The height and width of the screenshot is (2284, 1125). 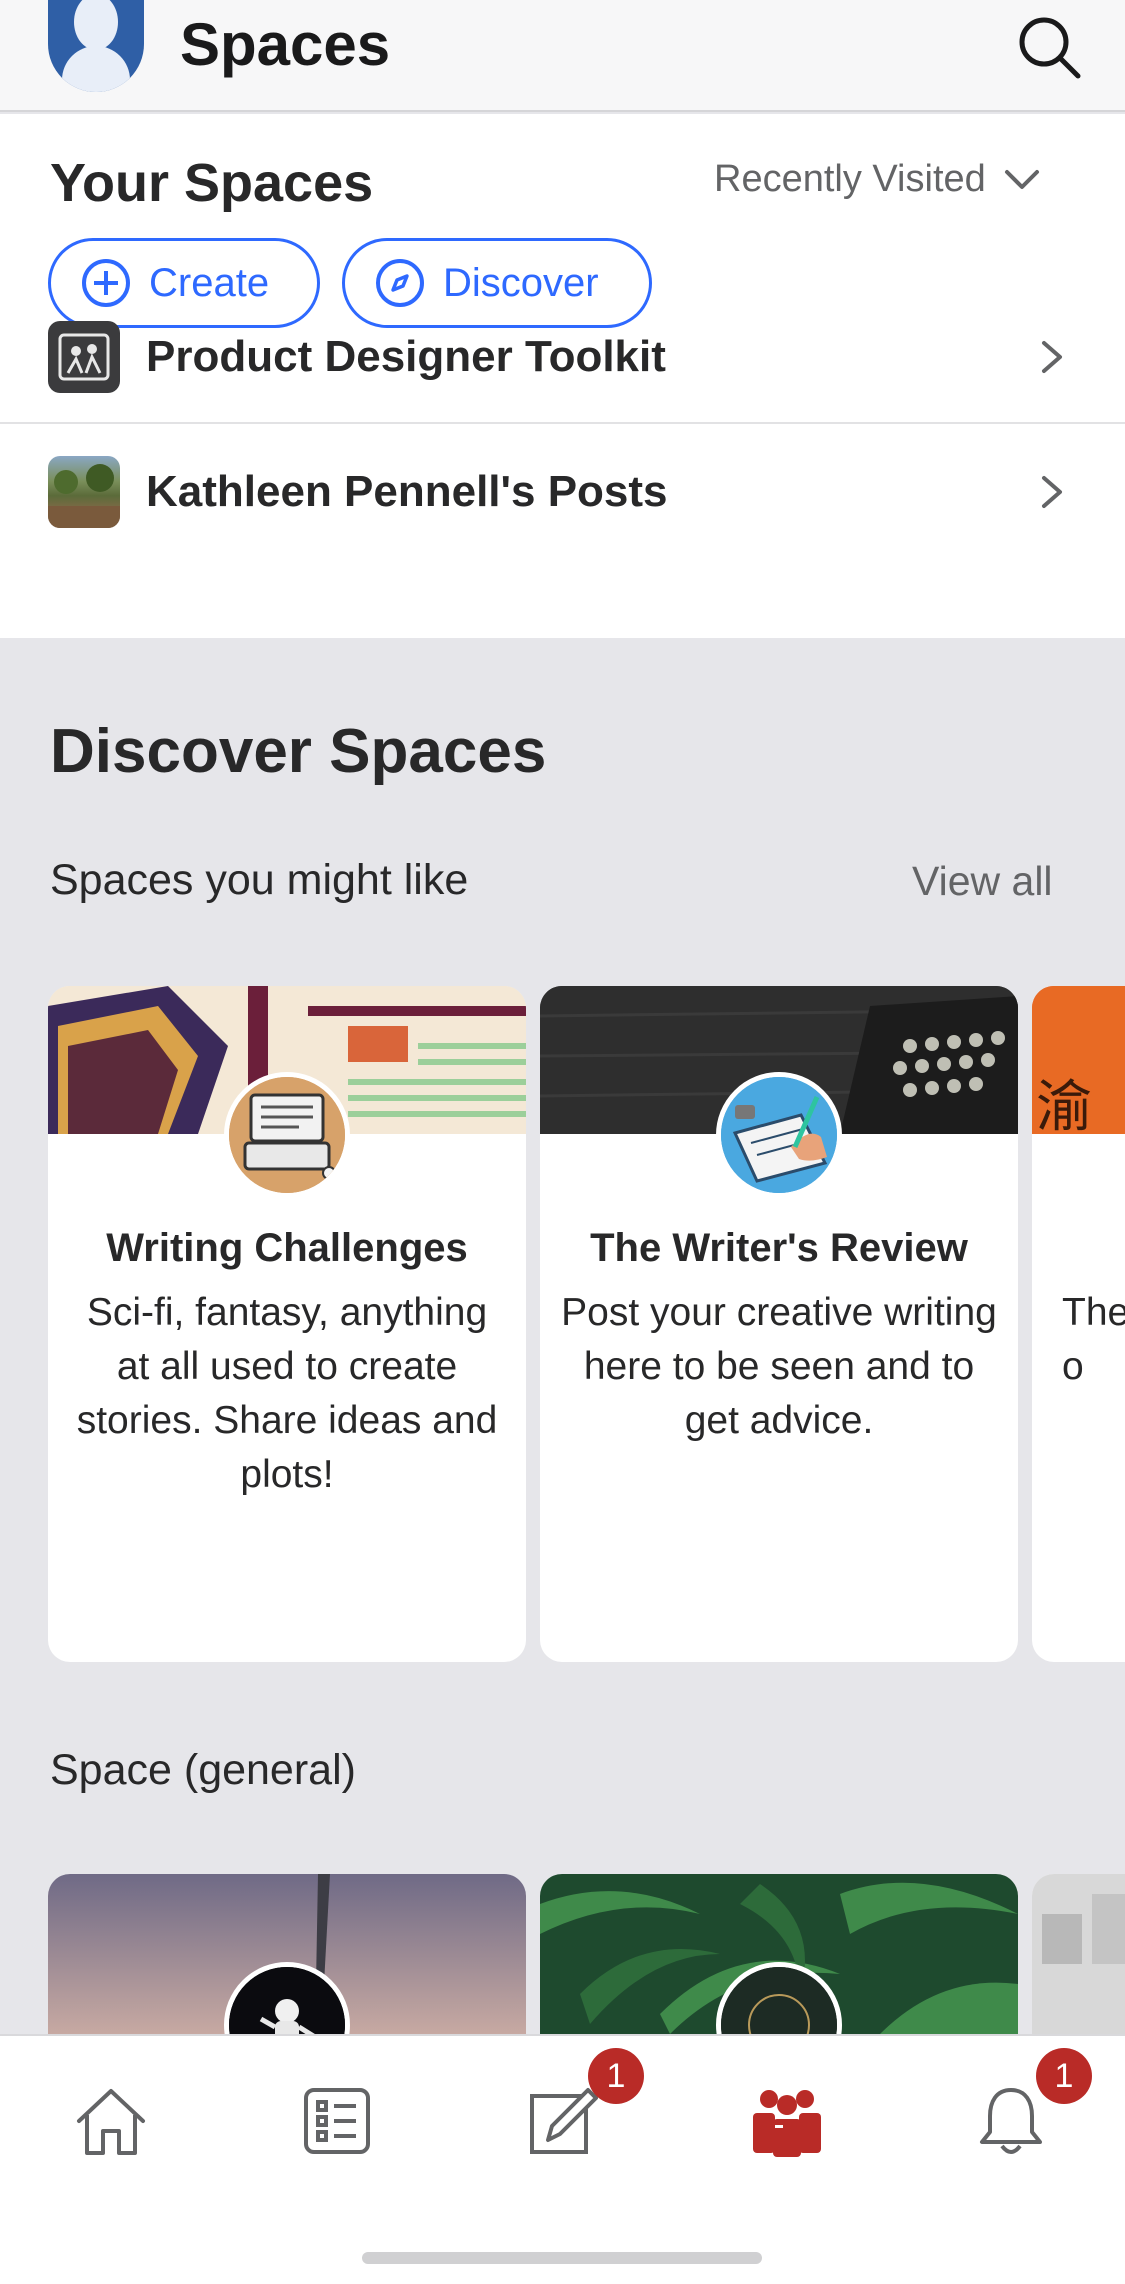 I want to click on section-title-spaces-you-might-like: Spaces you might like, so click(x=259, y=880).